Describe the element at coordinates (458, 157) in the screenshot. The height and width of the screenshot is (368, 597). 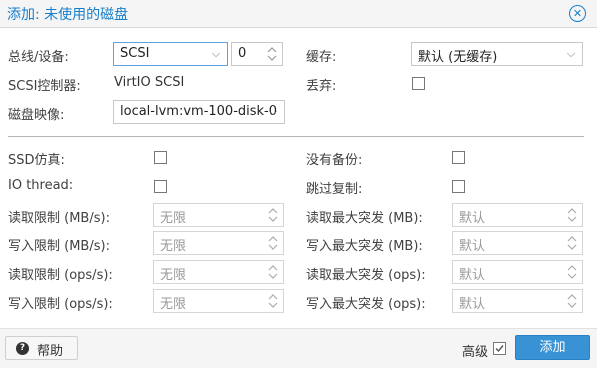
I see `no-backup-checkbox` at that location.